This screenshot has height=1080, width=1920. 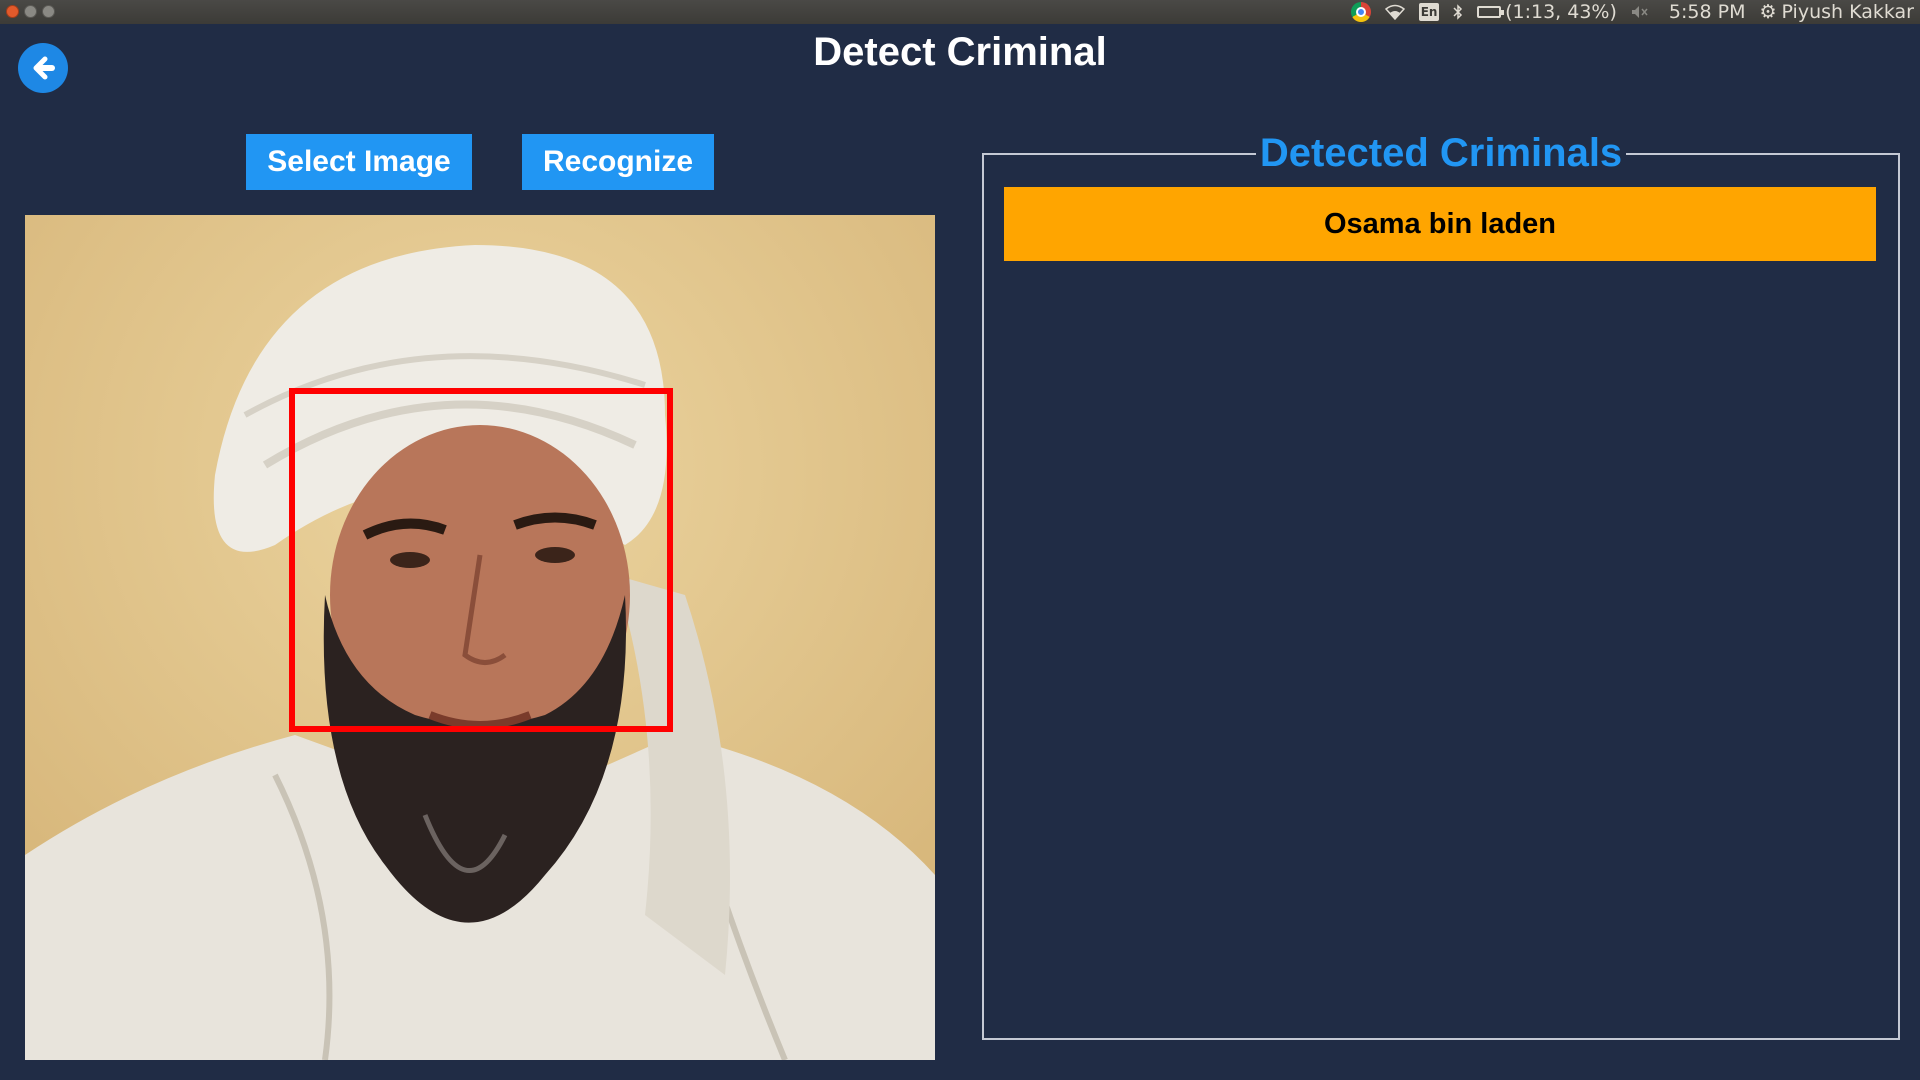 What do you see at coordinates (1395, 12) in the screenshot?
I see `wifi-icon` at bounding box center [1395, 12].